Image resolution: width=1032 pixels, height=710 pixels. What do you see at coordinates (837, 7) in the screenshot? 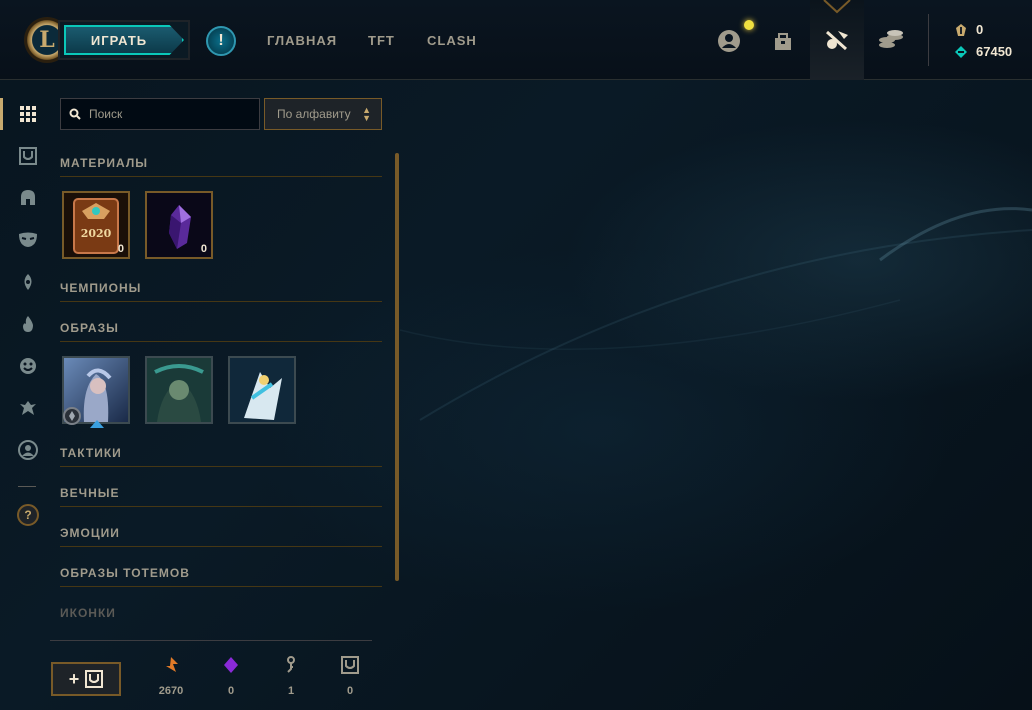
I see `active-chevron-icon` at bounding box center [837, 7].